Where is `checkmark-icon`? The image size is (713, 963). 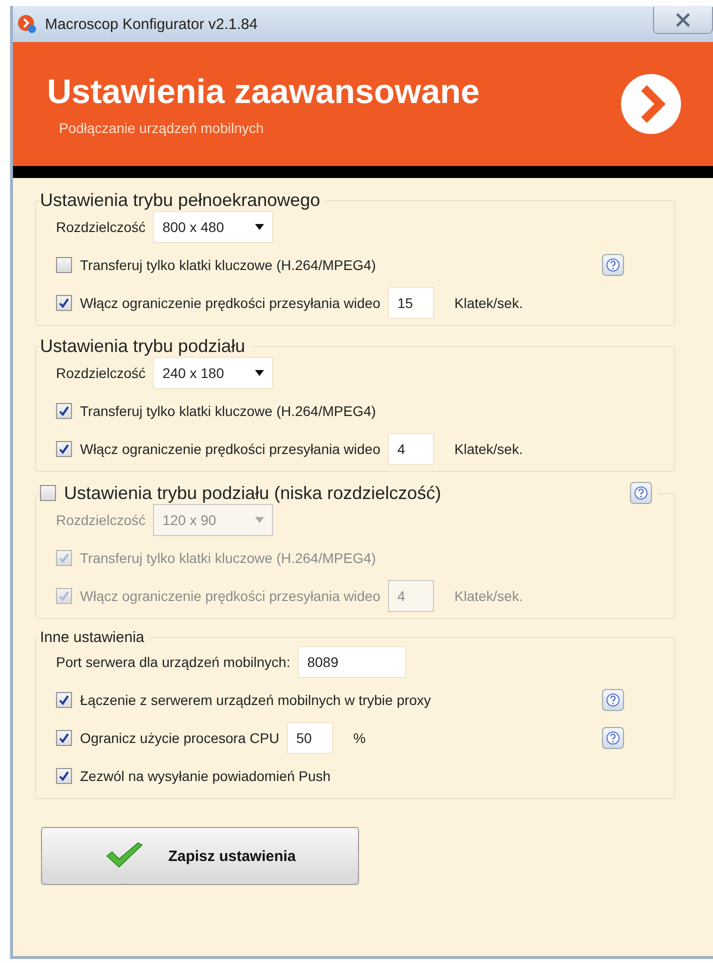 checkmark-icon is located at coordinates (124, 856).